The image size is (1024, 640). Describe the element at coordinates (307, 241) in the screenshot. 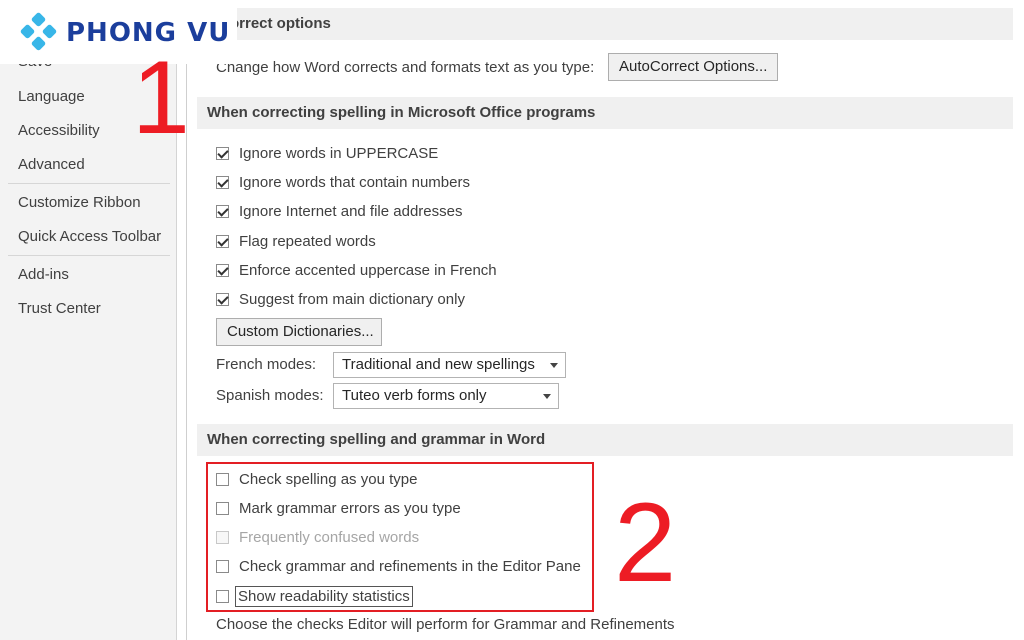

I see `option-label: Flag repeated words` at that location.